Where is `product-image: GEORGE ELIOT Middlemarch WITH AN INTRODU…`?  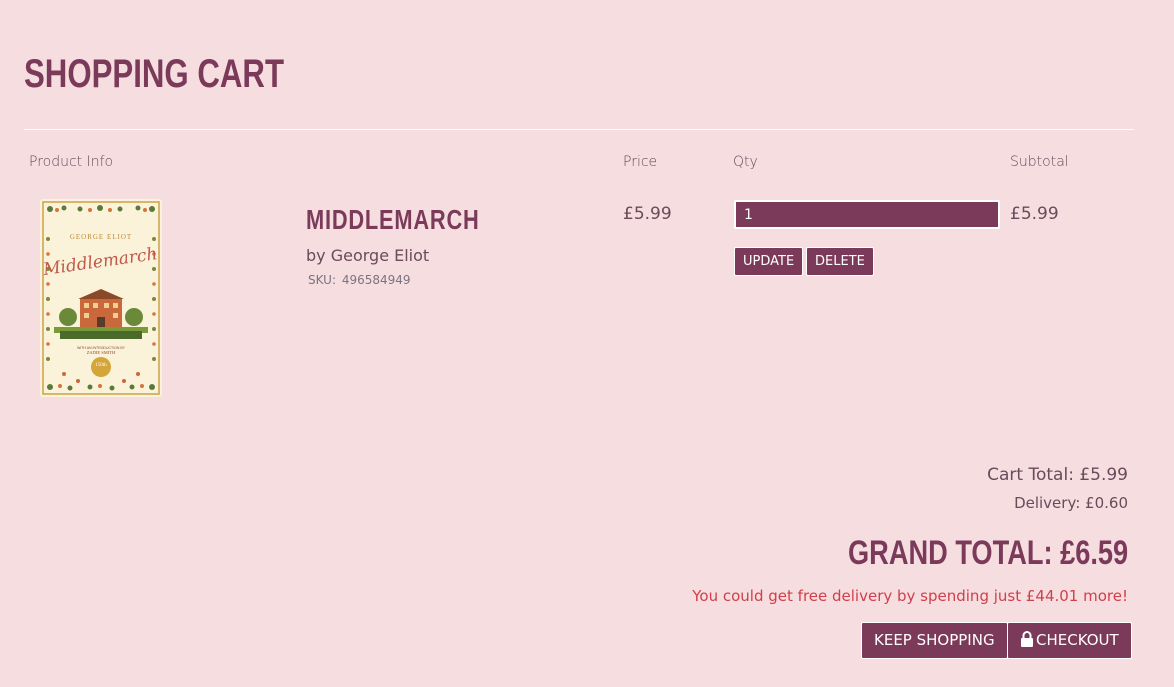 product-image: GEORGE ELIOT Middlemarch WITH AN INTRODU… is located at coordinates (101, 298).